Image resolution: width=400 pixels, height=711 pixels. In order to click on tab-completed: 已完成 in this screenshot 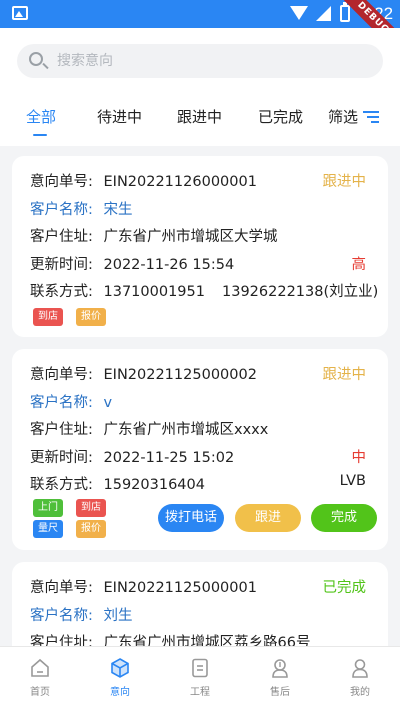, I will do `click(280, 116)`.